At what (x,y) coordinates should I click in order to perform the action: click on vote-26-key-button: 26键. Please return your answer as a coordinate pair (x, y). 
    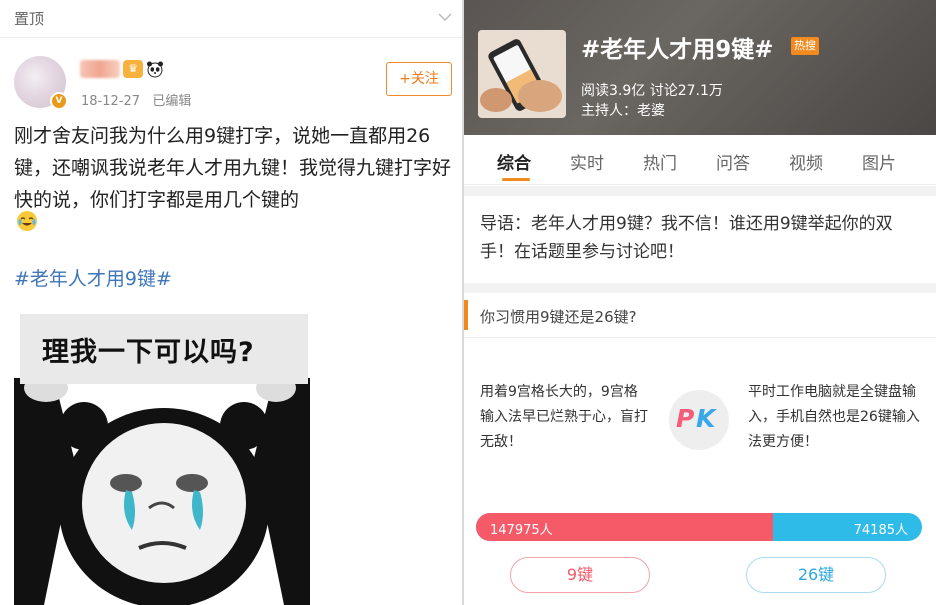
    Looking at the image, I should click on (816, 575).